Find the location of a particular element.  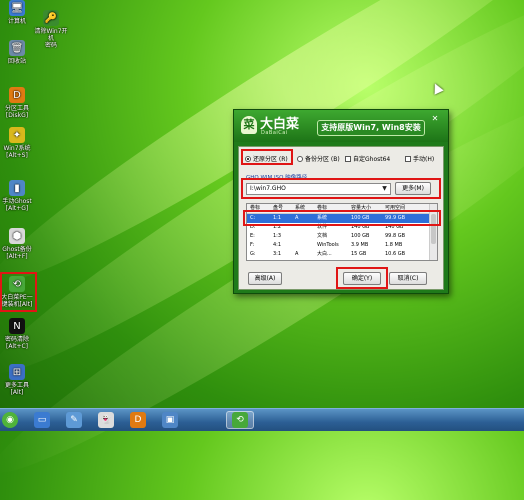

desktop-icon-system-install: ▮ 手动Ghost [Alt+G] is located at coordinates (17, 196).